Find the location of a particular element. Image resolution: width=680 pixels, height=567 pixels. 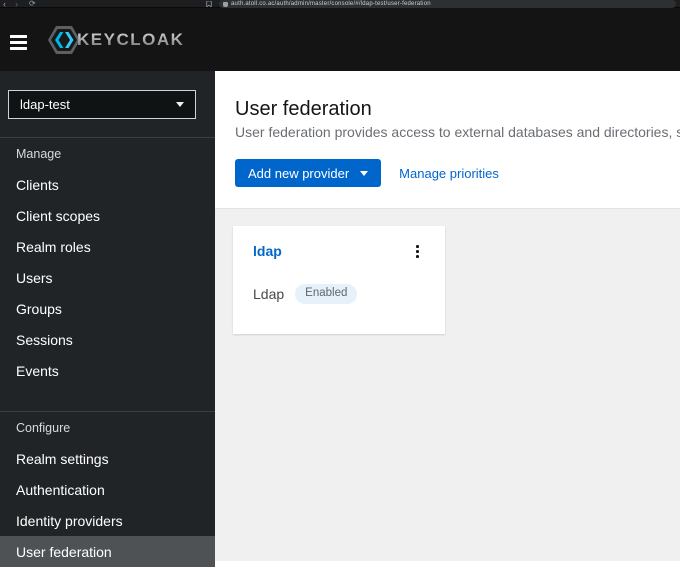

sidebar-item-identity-providers: Identity providers is located at coordinates (107, 520).